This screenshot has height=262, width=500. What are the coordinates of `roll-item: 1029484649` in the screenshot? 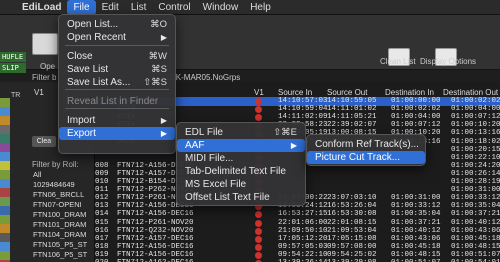 It's located at (54, 184).